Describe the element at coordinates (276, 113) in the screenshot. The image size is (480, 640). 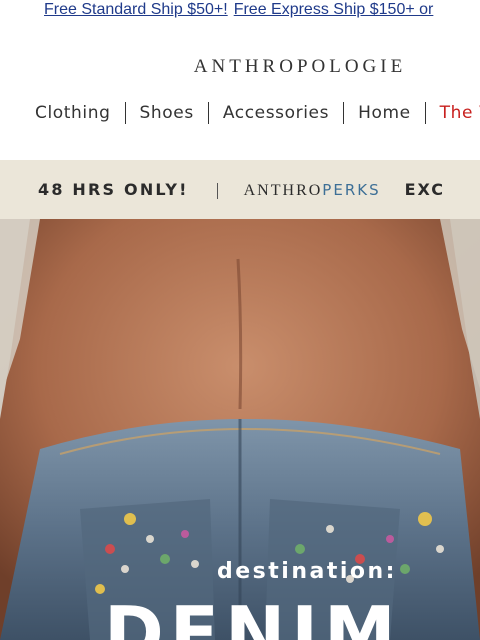
I see `nav-item-accessories: Accessories` at that location.